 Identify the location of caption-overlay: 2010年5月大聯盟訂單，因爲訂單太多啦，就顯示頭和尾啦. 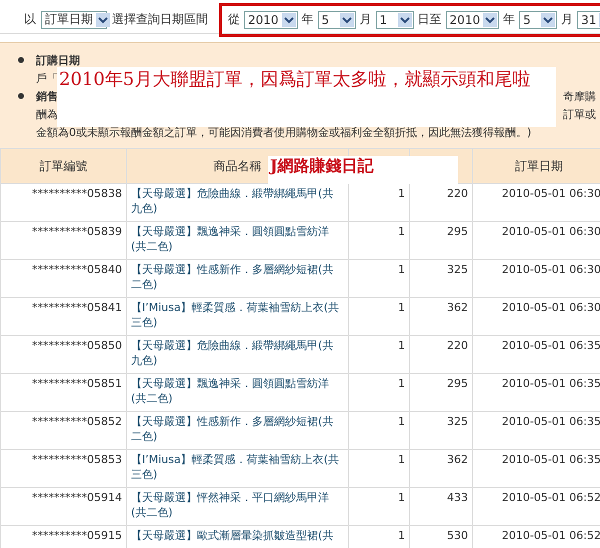
(306, 97).